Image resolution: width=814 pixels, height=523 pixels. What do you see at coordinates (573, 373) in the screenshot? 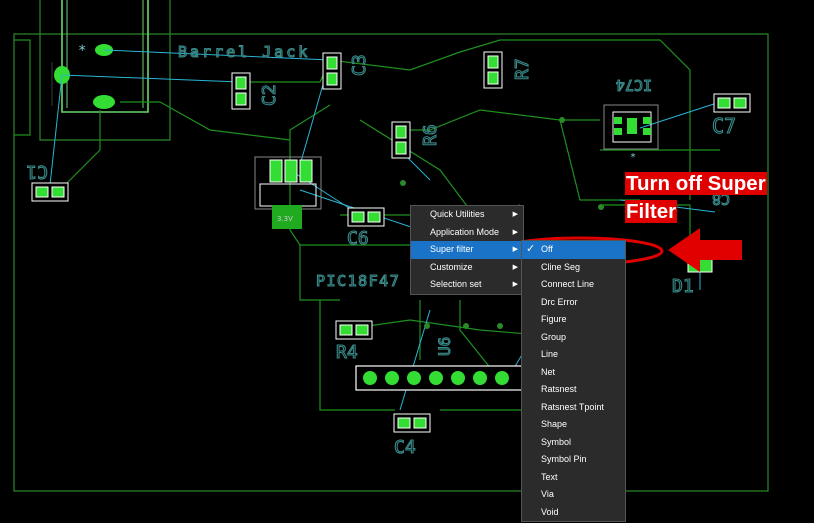
I see `submenu-item-net: Net` at bounding box center [573, 373].